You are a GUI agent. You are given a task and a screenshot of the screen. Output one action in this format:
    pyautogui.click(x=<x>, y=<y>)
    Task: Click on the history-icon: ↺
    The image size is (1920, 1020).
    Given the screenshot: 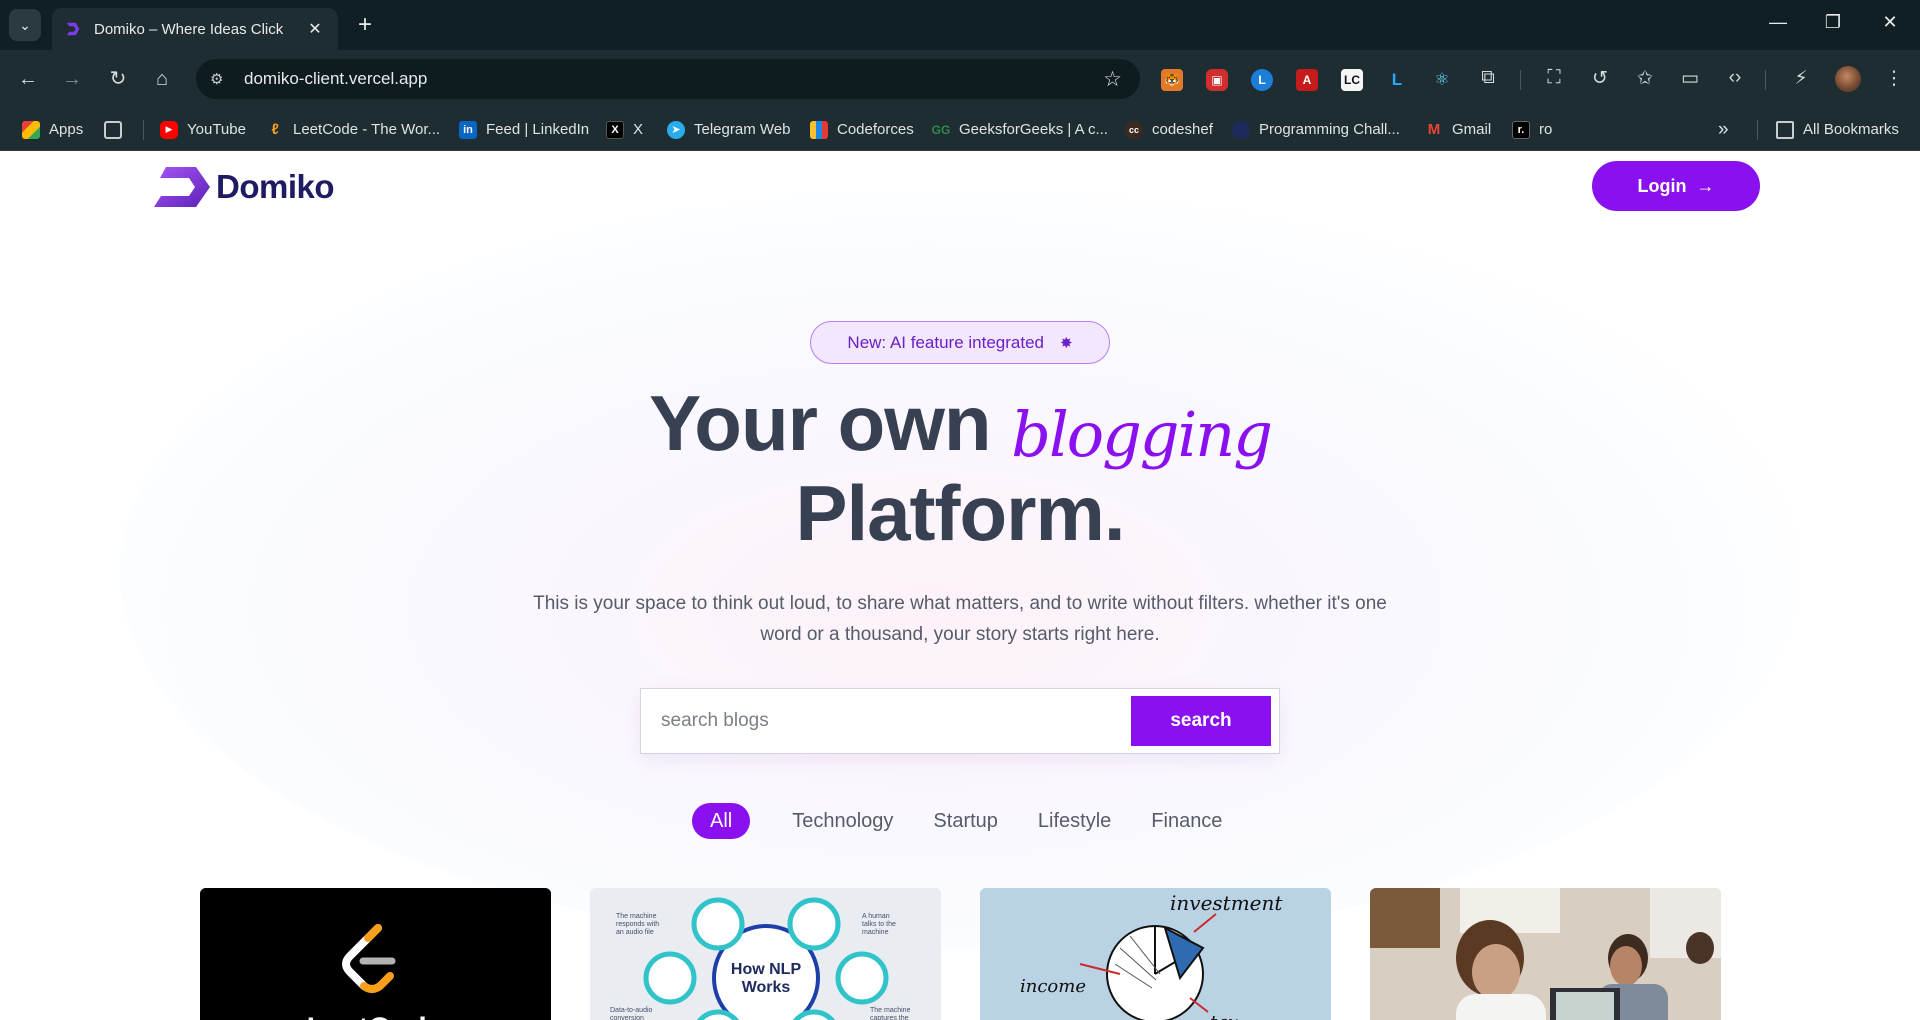 What is the action you would take?
    pyautogui.click(x=1600, y=78)
    